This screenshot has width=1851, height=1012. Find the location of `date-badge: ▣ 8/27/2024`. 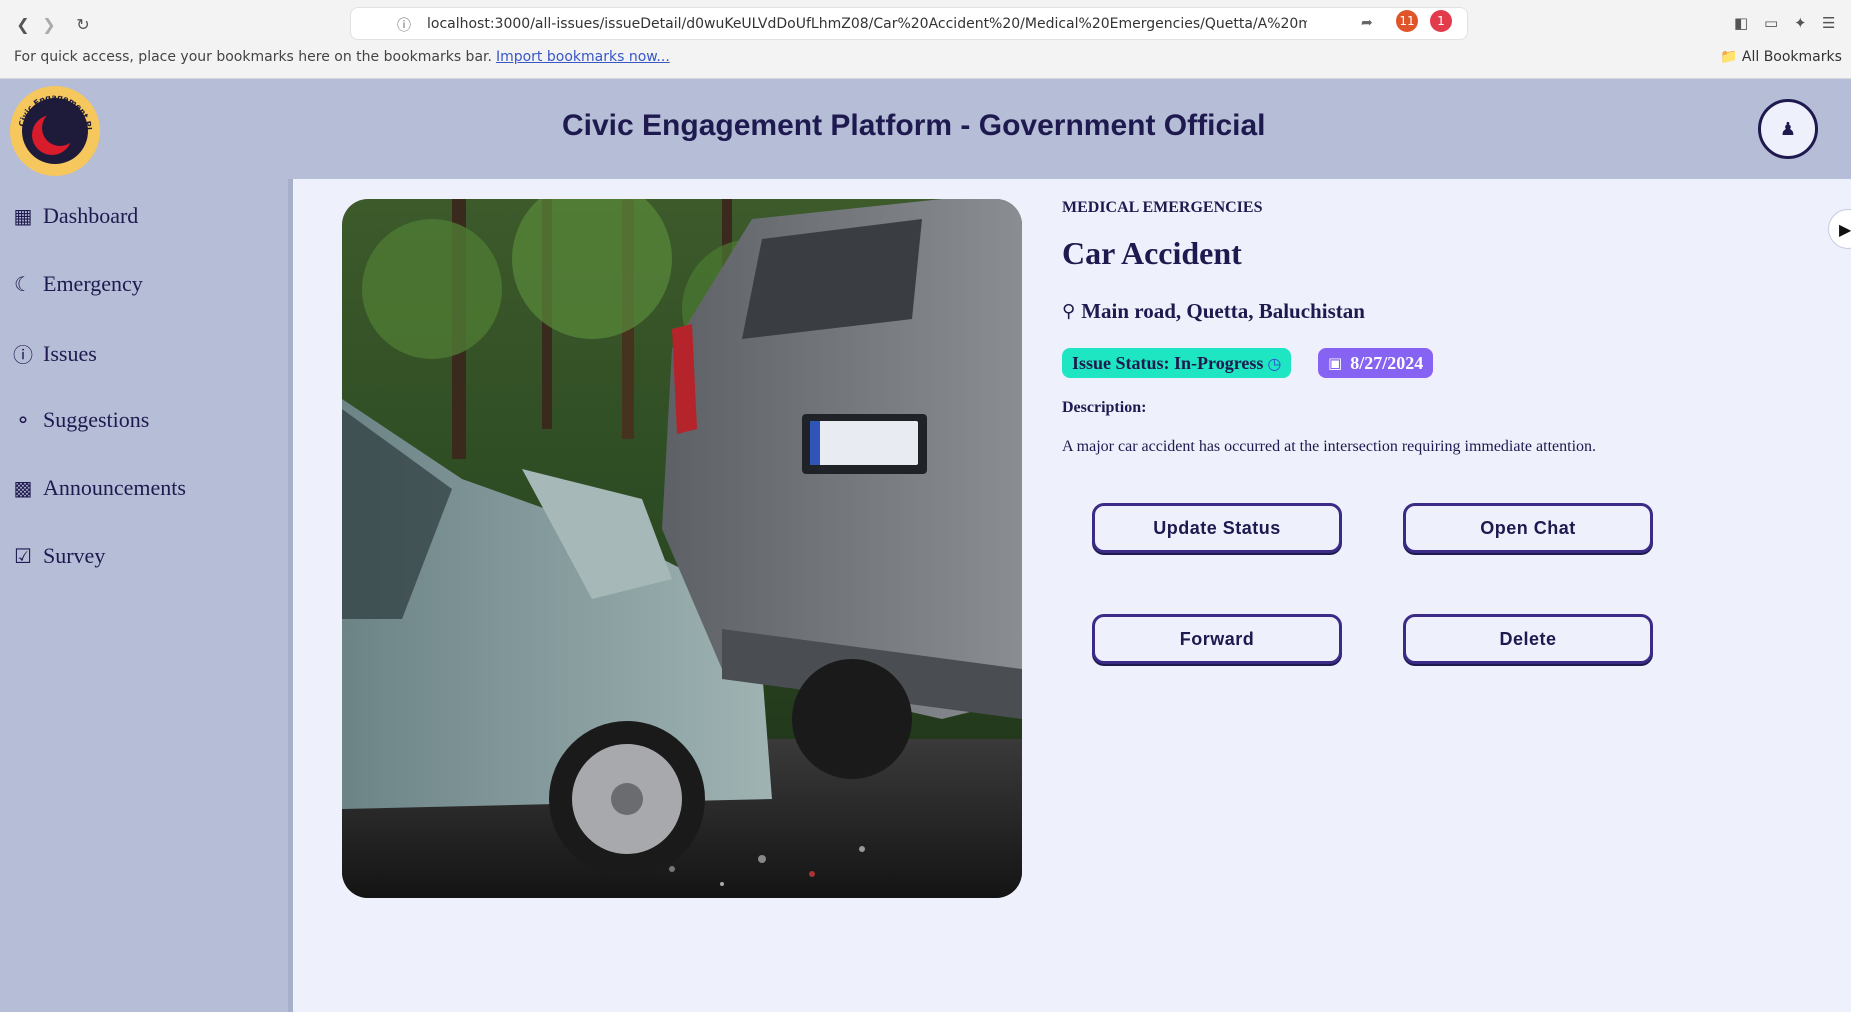

date-badge: ▣ 8/27/2024 is located at coordinates (1376, 363).